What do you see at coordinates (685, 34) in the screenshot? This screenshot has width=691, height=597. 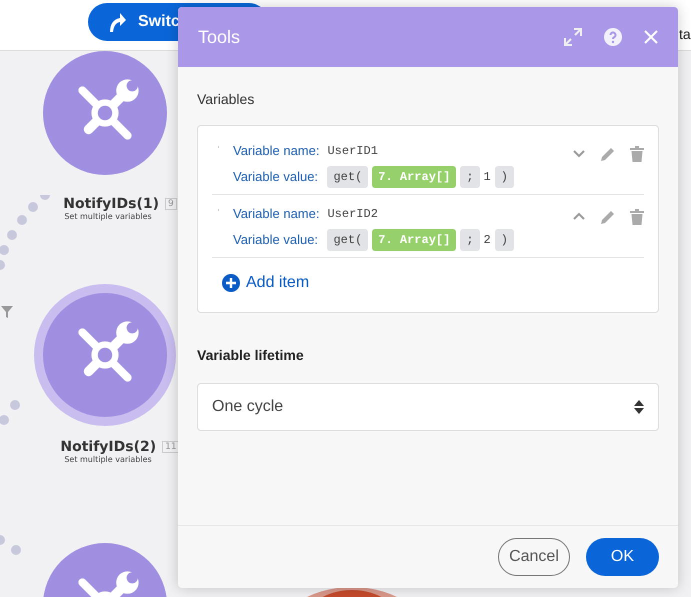 I see `toolbar-text: ta` at bounding box center [685, 34].